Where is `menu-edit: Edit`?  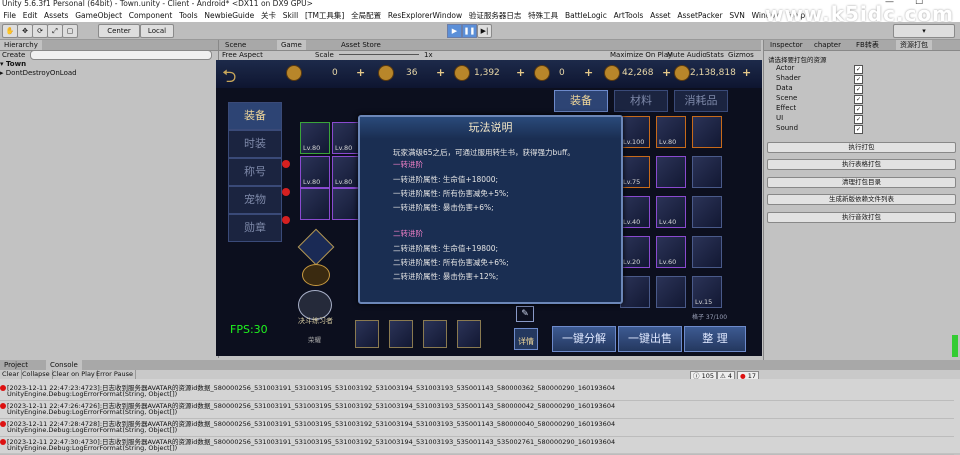 menu-edit: Edit is located at coordinates (29, 15).